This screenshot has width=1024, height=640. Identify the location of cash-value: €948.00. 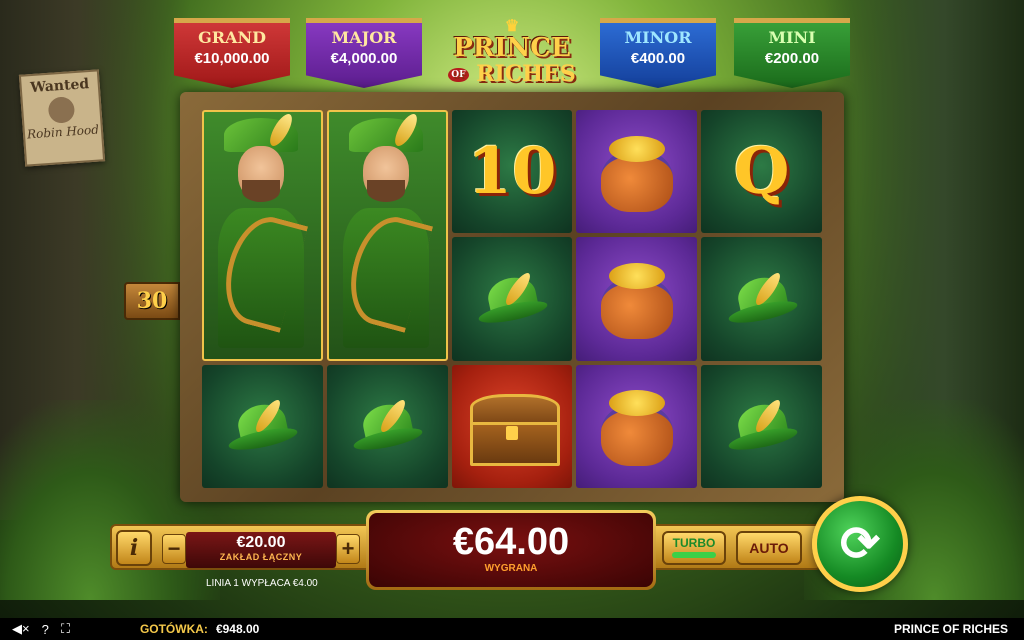
(237, 629).